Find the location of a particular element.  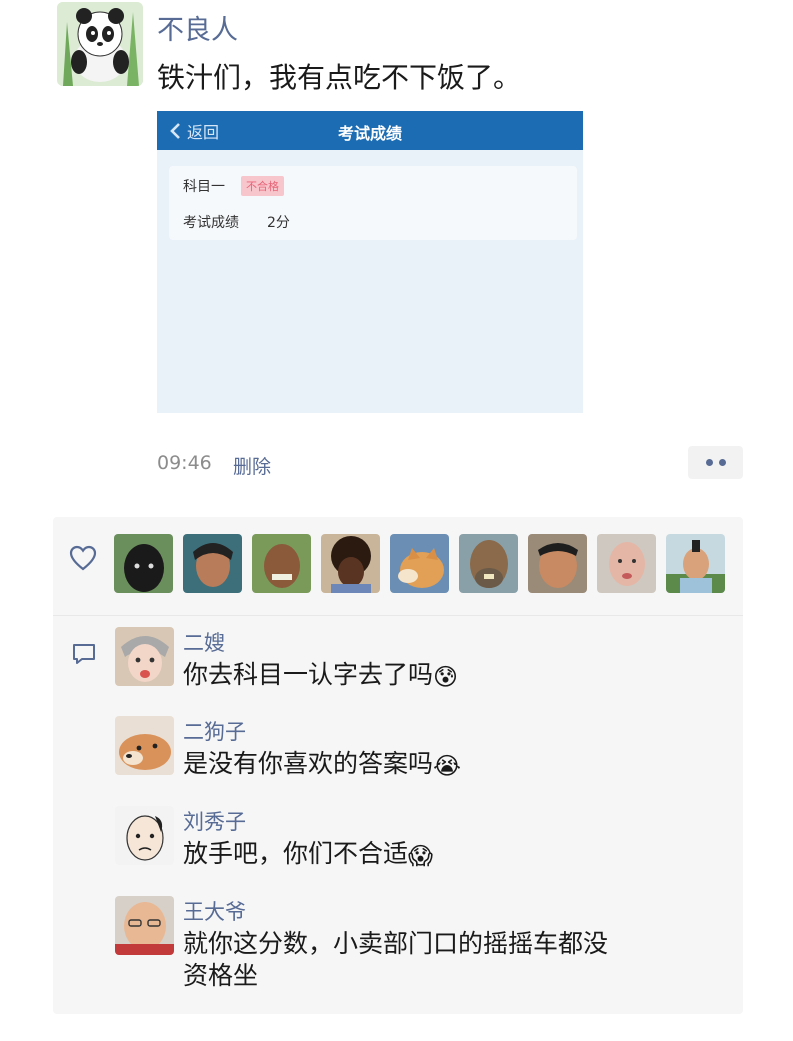

embed-header-bar: 返回 考试成绩 is located at coordinates (370, 130).